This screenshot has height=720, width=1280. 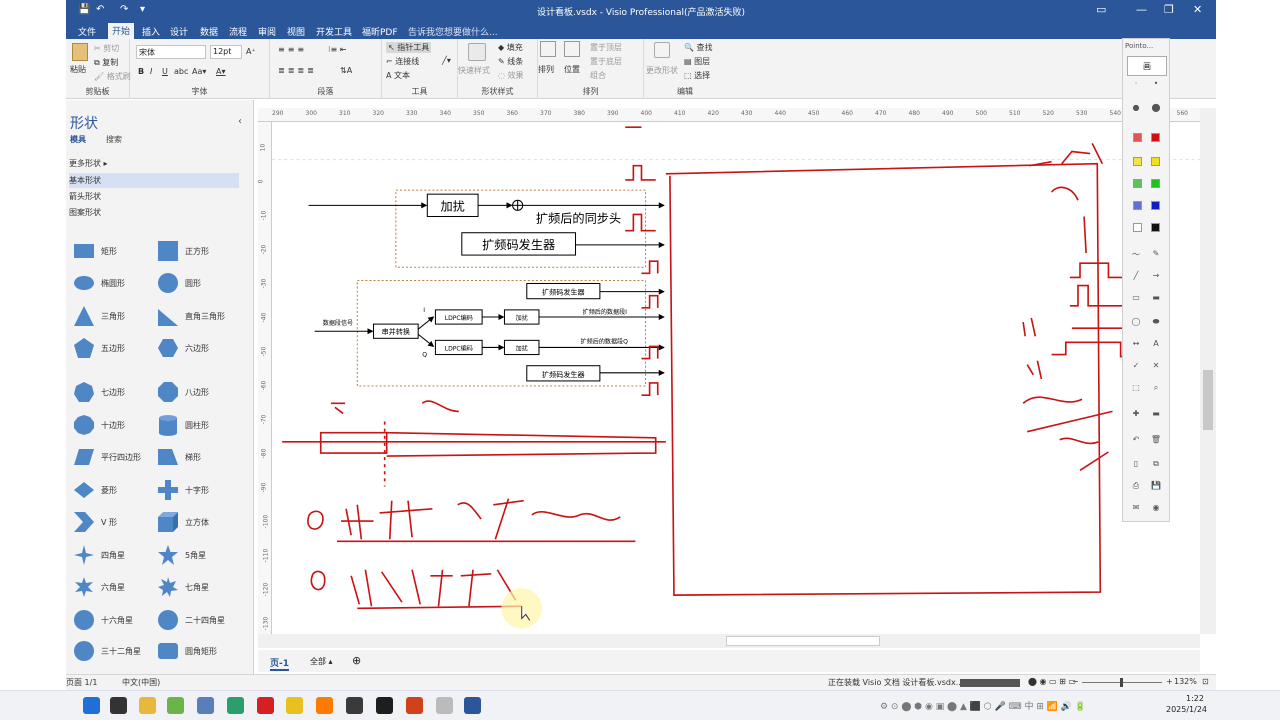 What do you see at coordinates (1101, 9) in the screenshot?
I see `ribbon-display-icon: ▭` at bounding box center [1101, 9].